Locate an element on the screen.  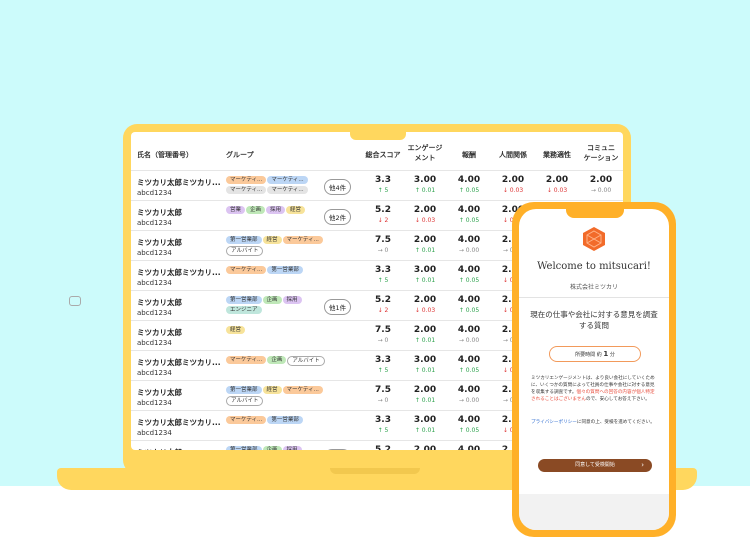
score-cell-com: 2.00 → 0.00 is located at coordinates (601, 185).